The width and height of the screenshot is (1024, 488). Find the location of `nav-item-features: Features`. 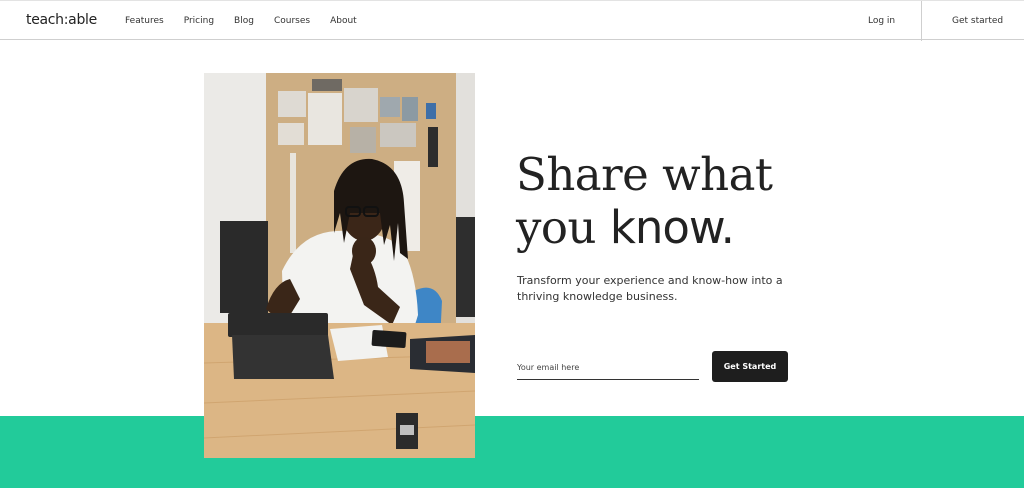

nav-item-features: Features is located at coordinates (144, 21).